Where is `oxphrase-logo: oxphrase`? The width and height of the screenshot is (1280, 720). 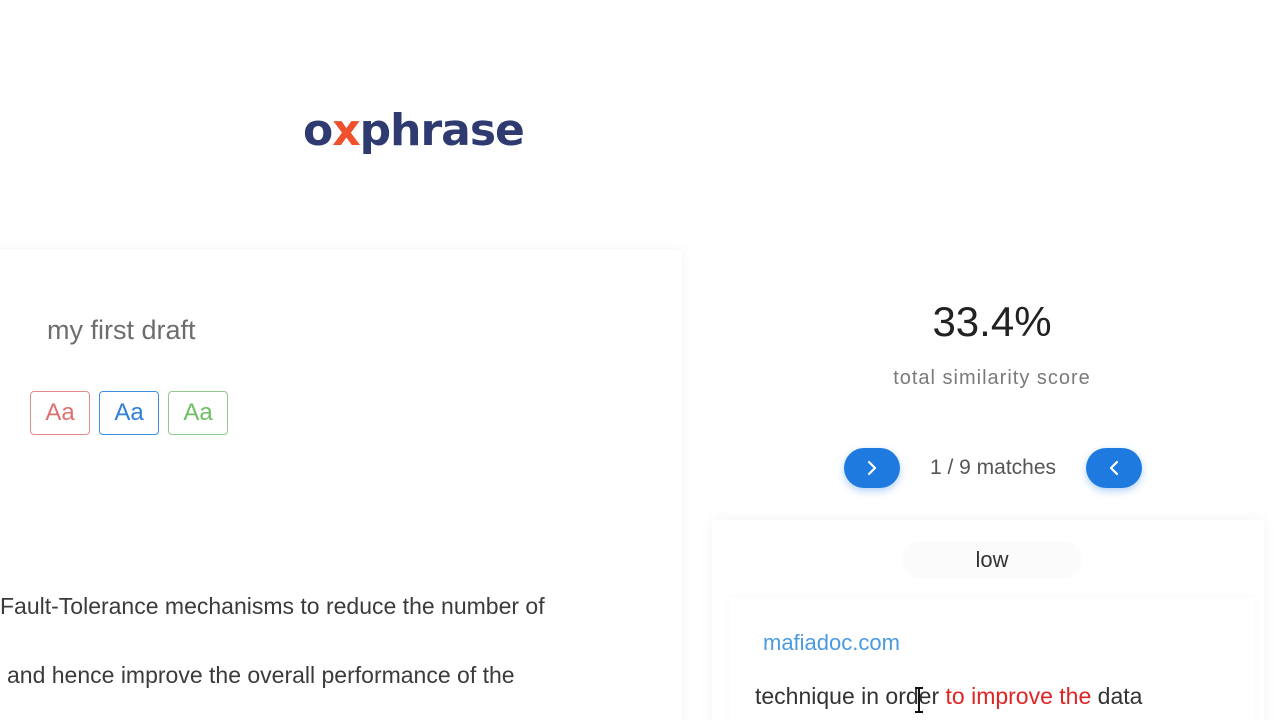 oxphrase-logo: oxphrase is located at coordinates (414, 131).